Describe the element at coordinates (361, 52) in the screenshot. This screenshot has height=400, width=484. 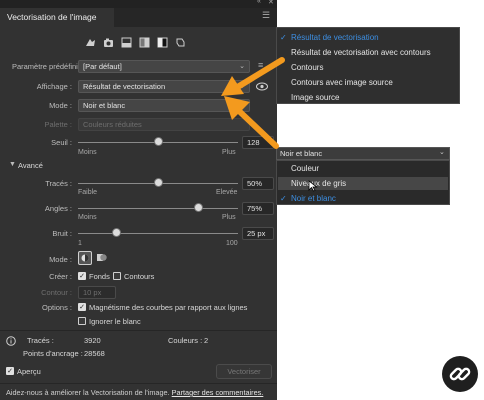
I see `view-option-result-outlines: Résultat de vectorisation avec contours` at that location.